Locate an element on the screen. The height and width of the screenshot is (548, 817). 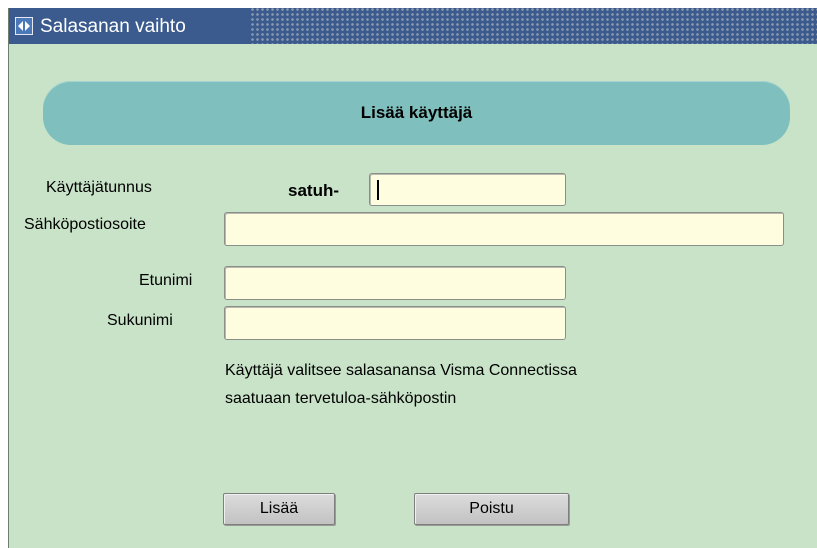
firstname-input is located at coordinates (395, 283).